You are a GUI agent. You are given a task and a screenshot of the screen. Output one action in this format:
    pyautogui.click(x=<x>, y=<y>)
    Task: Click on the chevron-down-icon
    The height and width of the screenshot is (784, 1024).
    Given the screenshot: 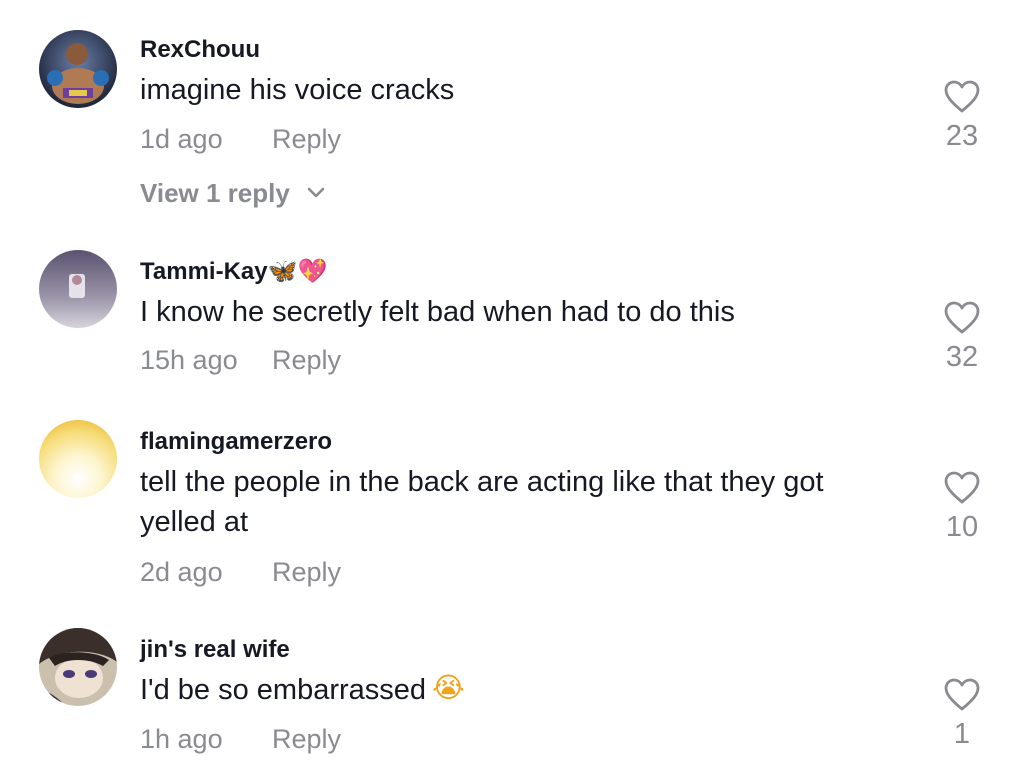 What is the action you would take?
    pyautogui.click(x=316, y=192)
    